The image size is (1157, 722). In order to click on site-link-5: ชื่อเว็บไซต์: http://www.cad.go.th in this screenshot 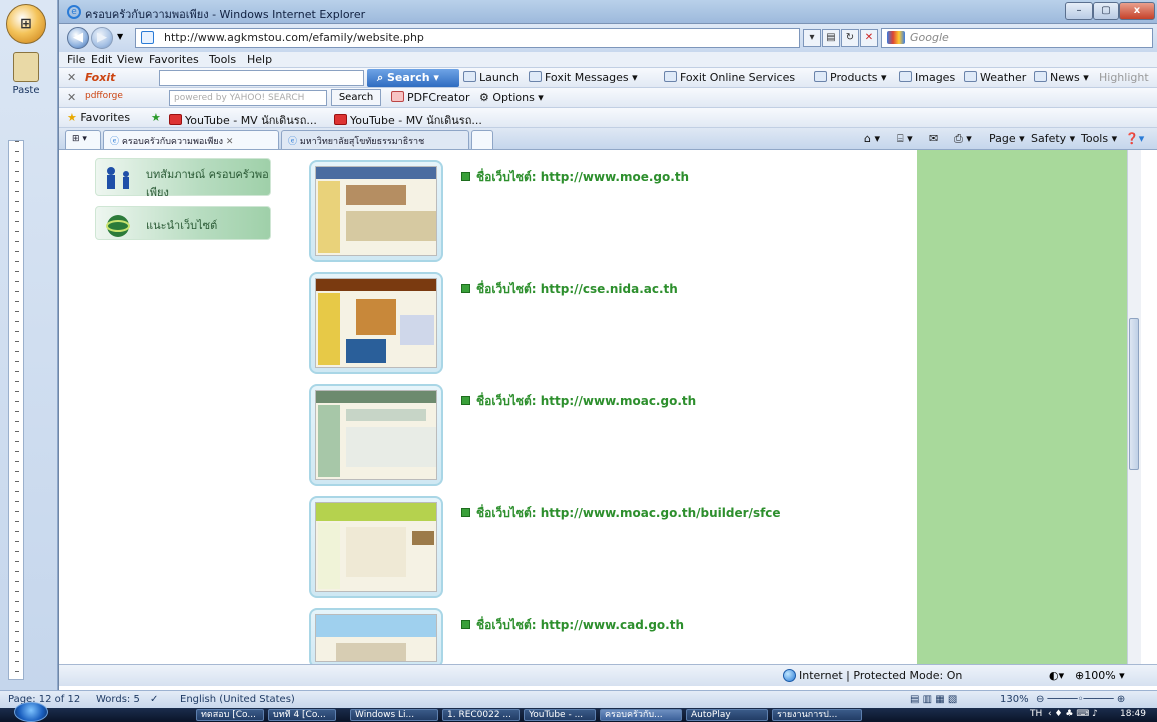, I will do `click(572, 625)`.